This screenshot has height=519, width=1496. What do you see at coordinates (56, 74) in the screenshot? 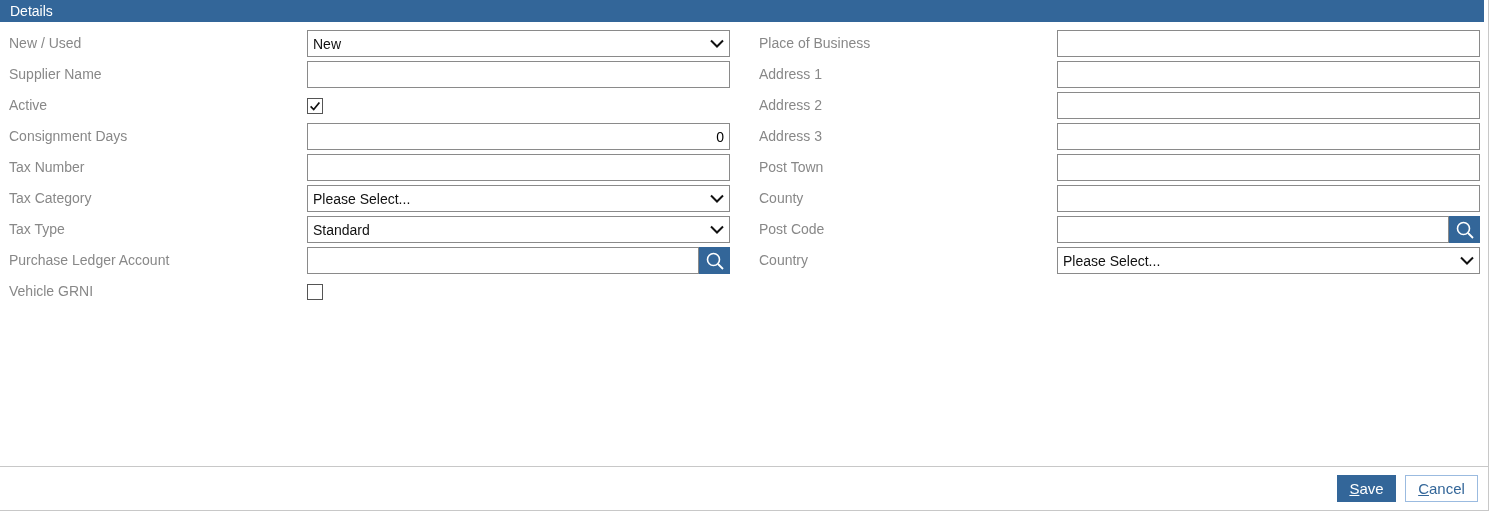
I see `field-label: Supplier Name` at bounding box center [56, 74].